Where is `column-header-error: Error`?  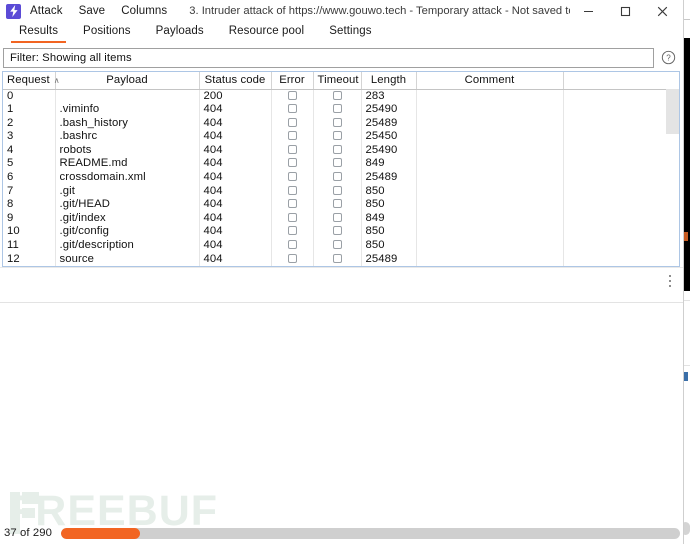
column-header-error: Error is located at coordinates (292, 81).